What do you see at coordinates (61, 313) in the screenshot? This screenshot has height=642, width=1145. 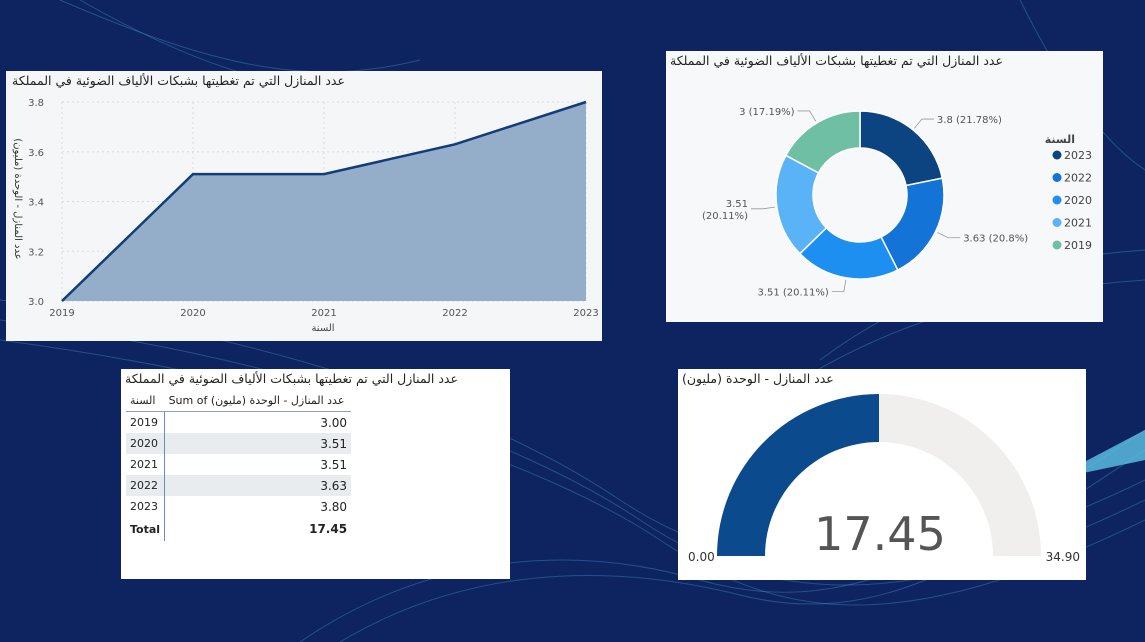 I see `x-tick-label: 2019` at bounding box center [61, 313].